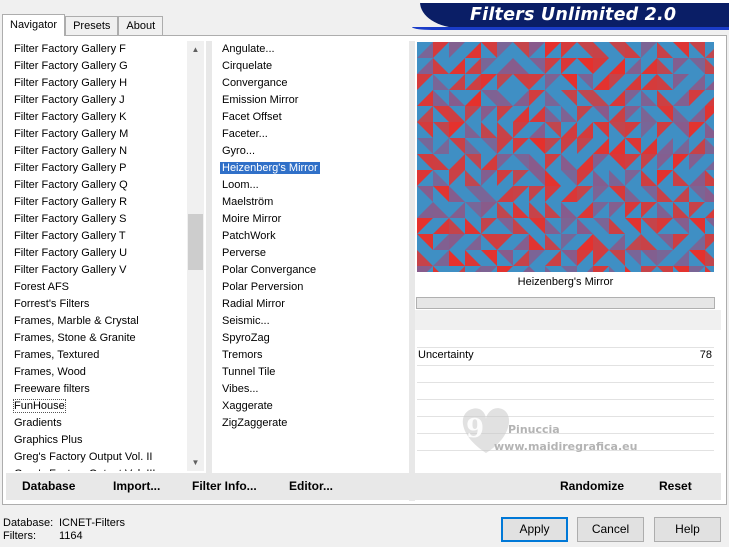 The image size is (729, 547). I want to click on category-label: FunHouse, so click(39, 406).